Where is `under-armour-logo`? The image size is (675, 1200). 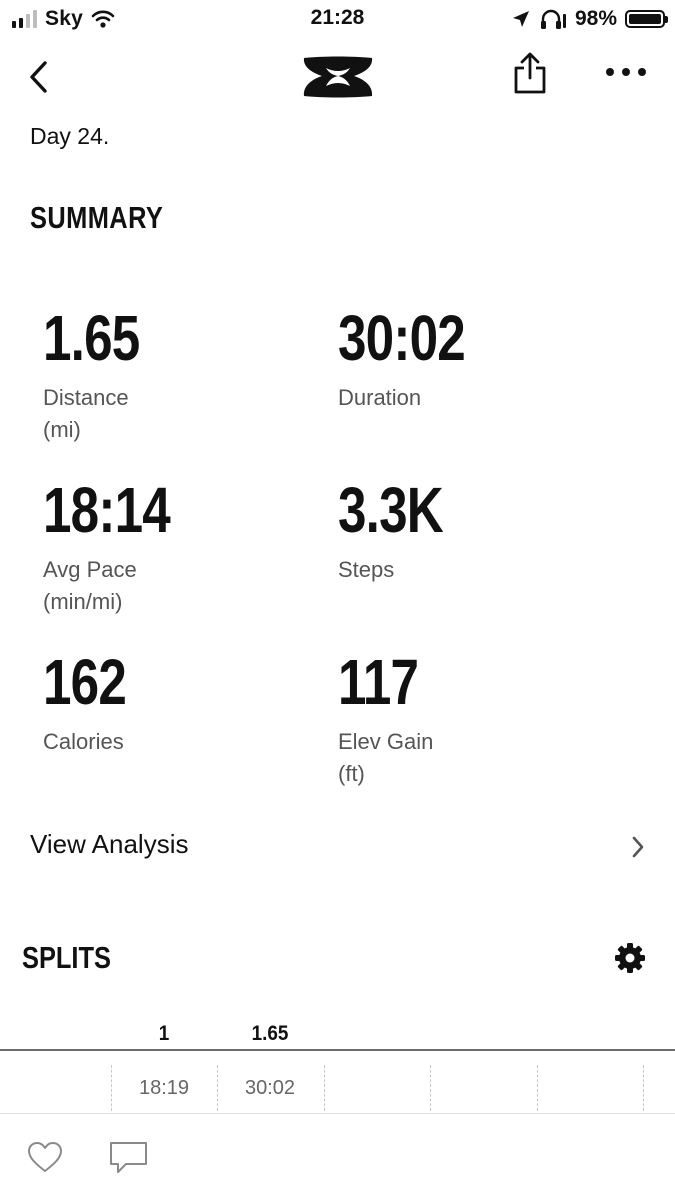
under-armour-logo is located at coordinates (338, 77).